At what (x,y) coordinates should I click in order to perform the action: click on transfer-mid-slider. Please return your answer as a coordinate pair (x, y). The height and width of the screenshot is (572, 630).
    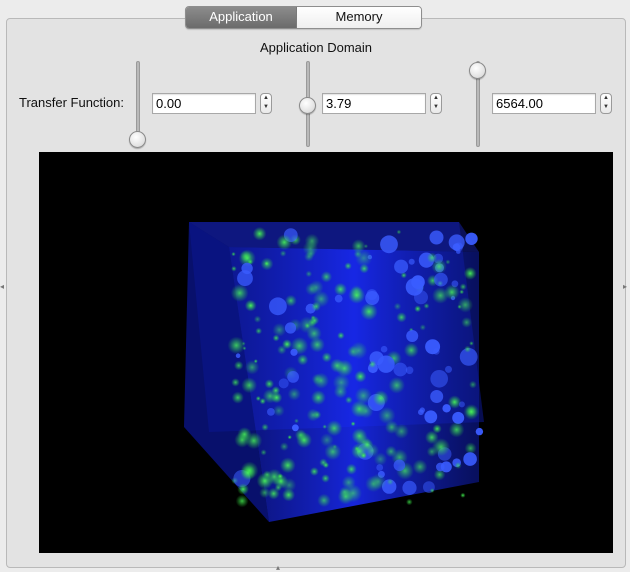
    Looking at the image, I should click on (308, 104).